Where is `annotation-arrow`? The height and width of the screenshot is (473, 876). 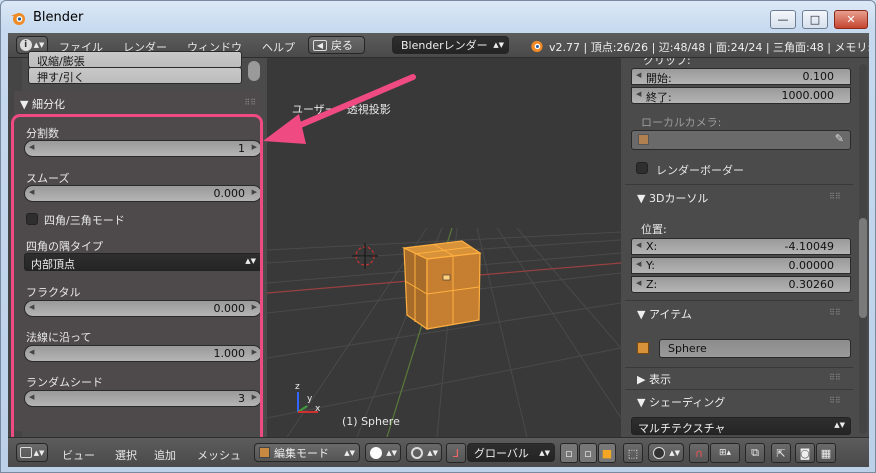
annotation-arrow is located at coordinates (339, 109).